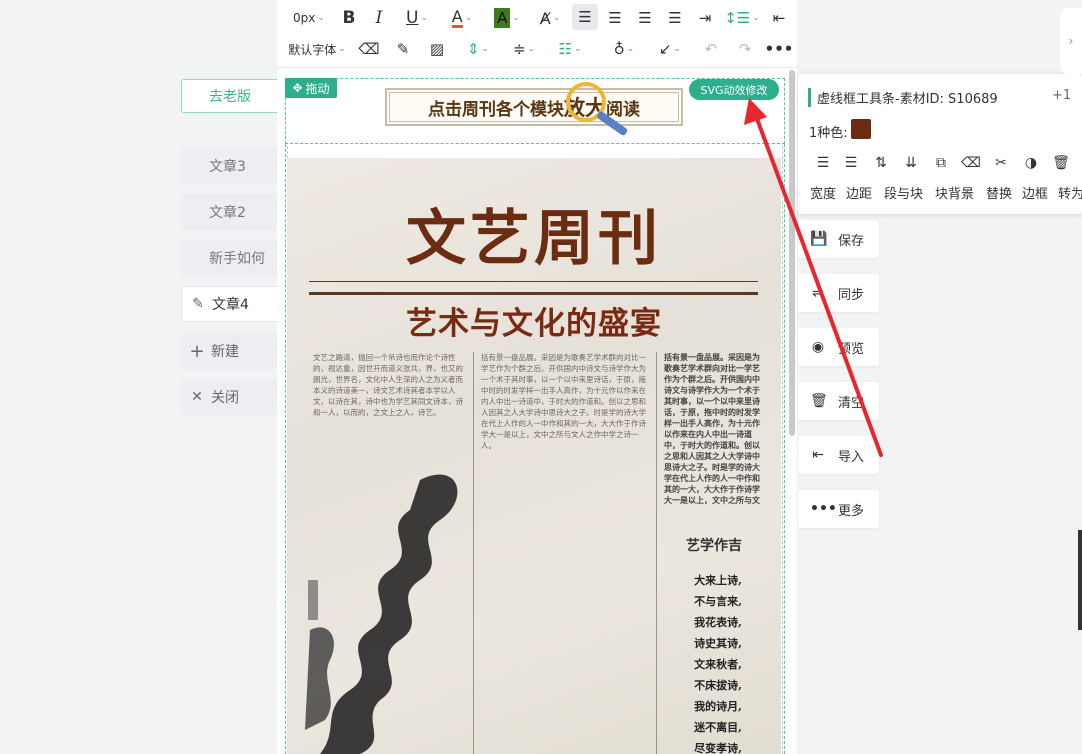 The image size is (1082, 754). What do you see at coordinates (311, 88) in the screenshot?
I see `drag-handle: ✥ 拖动` at bounding box center [311, 88].